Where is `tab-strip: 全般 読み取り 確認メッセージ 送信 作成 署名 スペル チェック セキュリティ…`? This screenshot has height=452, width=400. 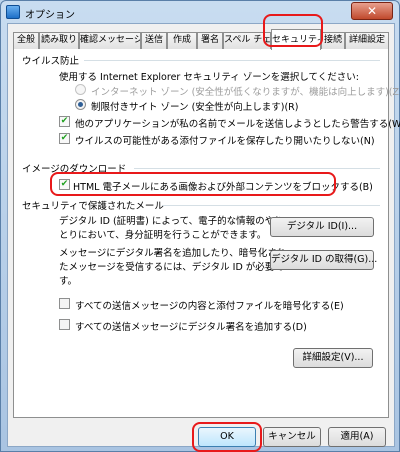 tab-strip: 全般 読み取り 確認メッセージ 送信 作成 署名 スペル チェック セキュリティ… is located at coordinates (201, 39).